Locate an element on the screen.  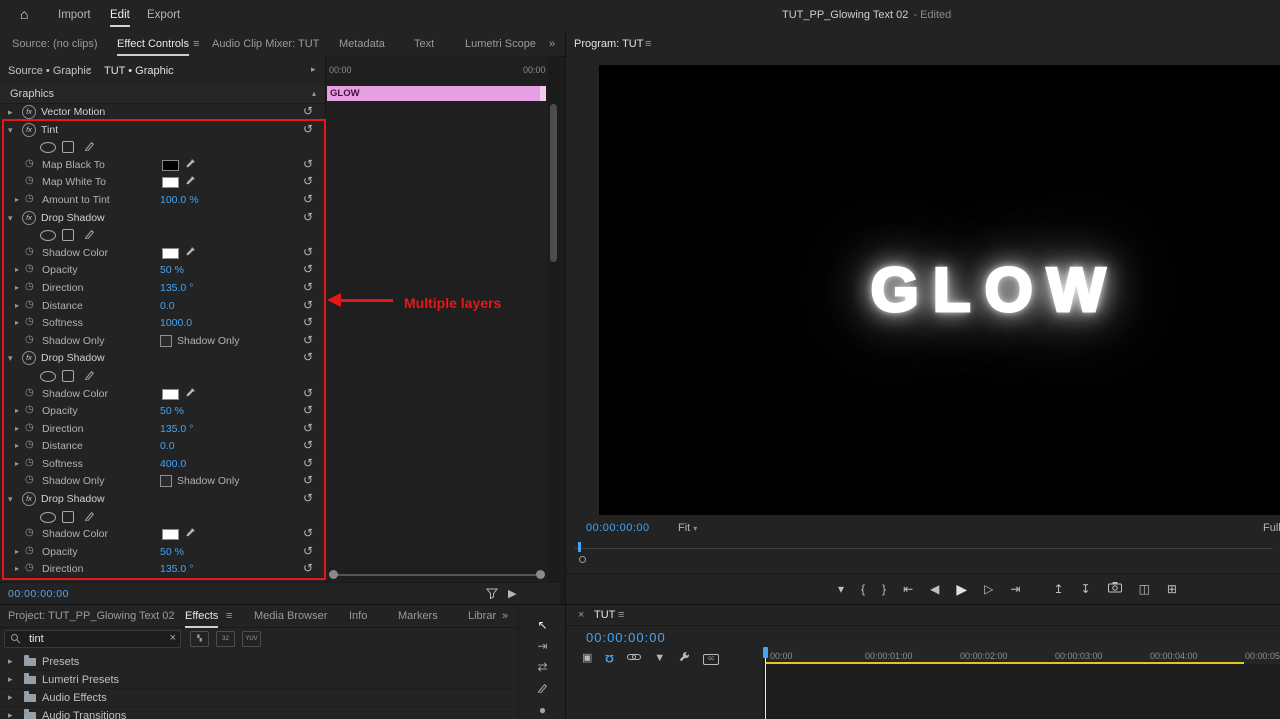
menu-edit: Edit is located at coordinates (120, 18).